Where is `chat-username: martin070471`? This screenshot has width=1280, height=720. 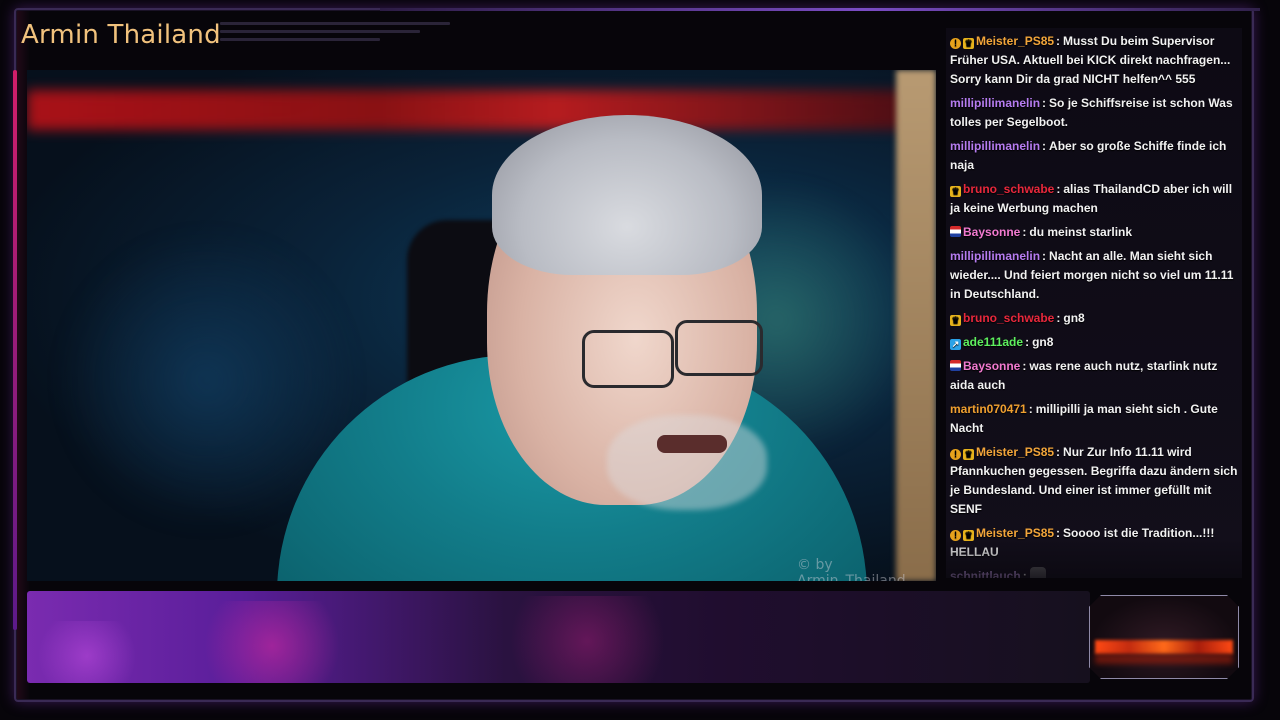
chat-username: martin070471 is located at coordinates (988, 409).